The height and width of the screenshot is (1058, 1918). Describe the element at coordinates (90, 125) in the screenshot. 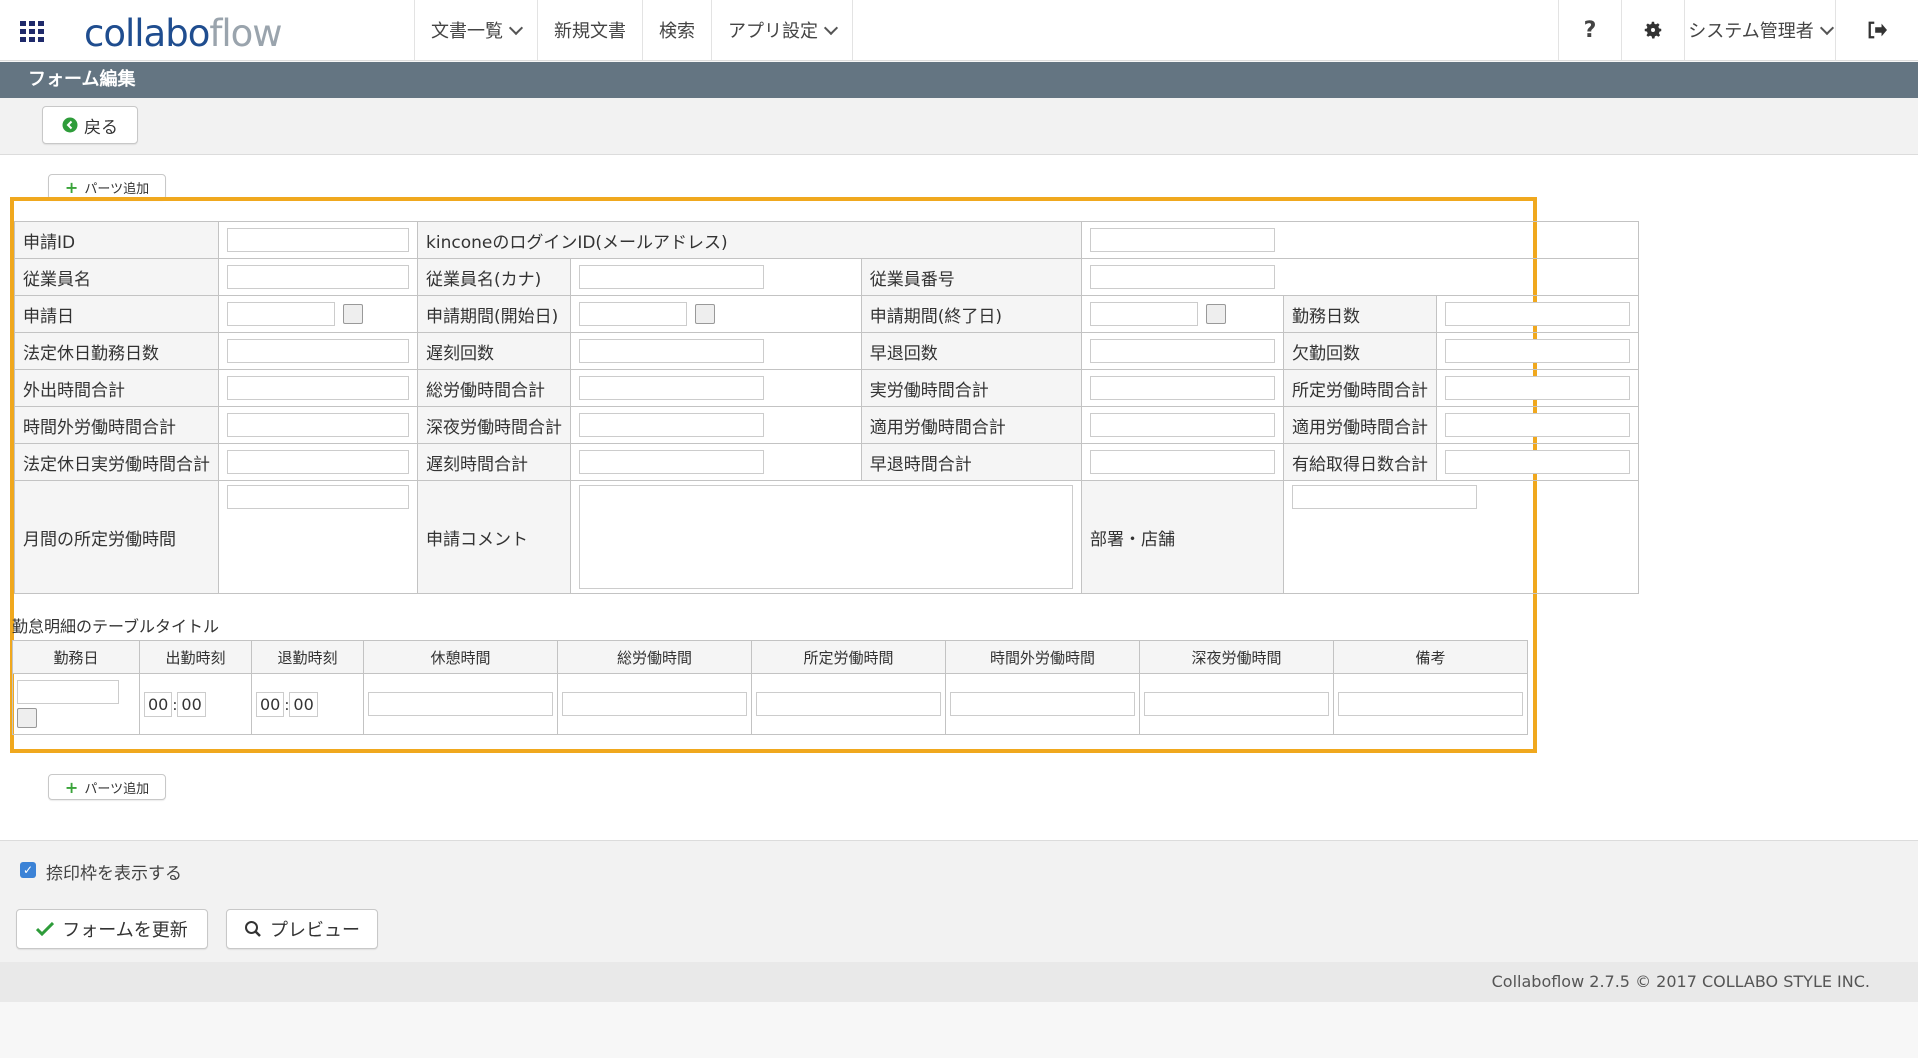

I see `back-button: 戻る` at that location.